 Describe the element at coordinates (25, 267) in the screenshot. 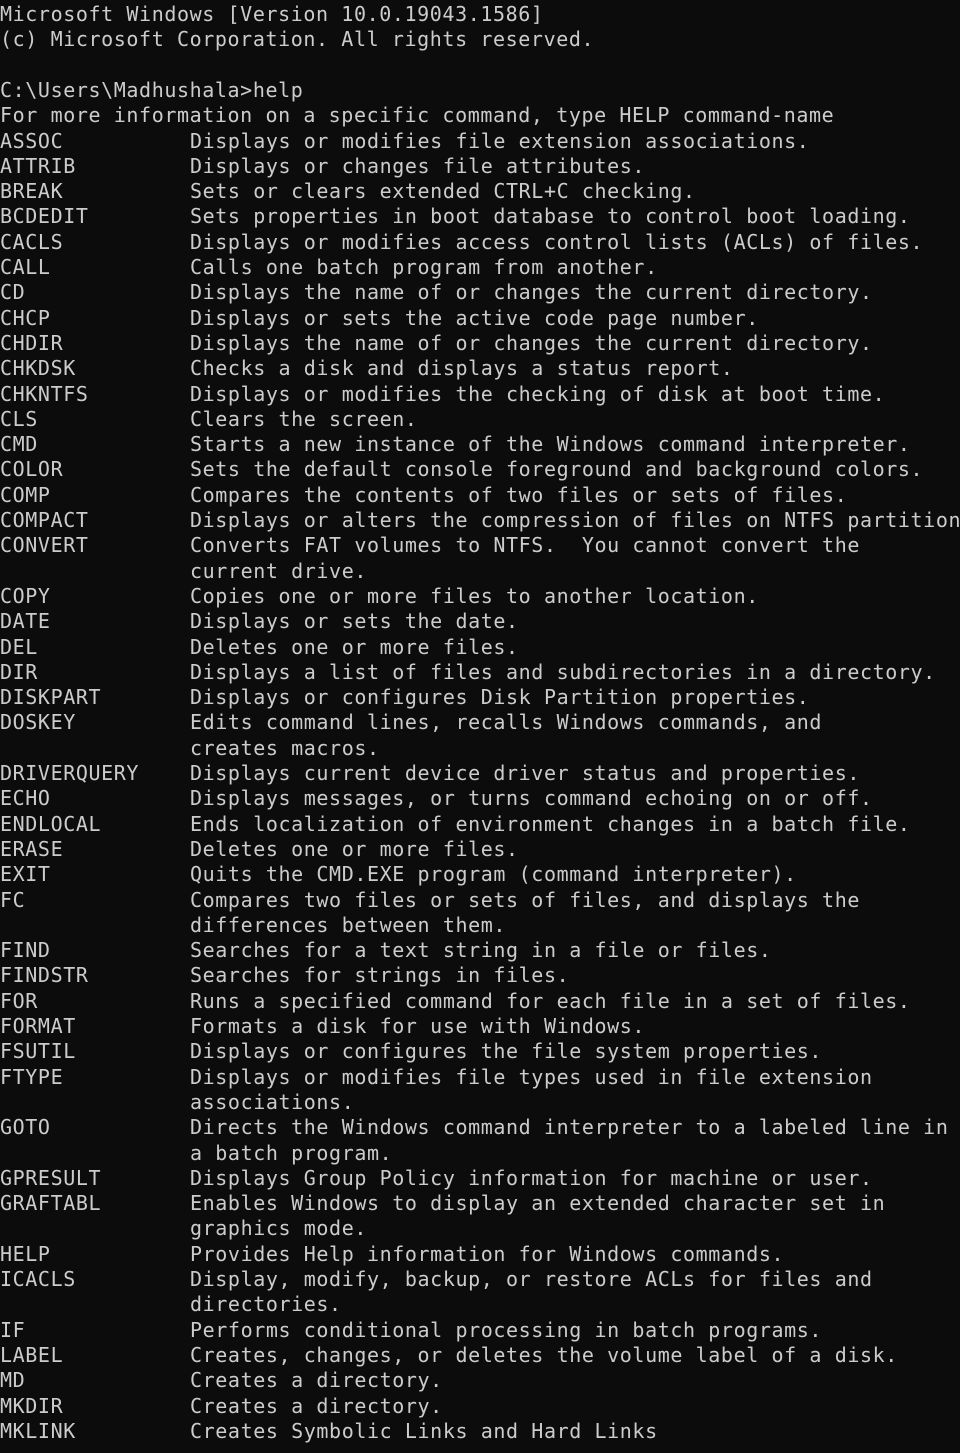

I see `command-name: CALL` at that location.